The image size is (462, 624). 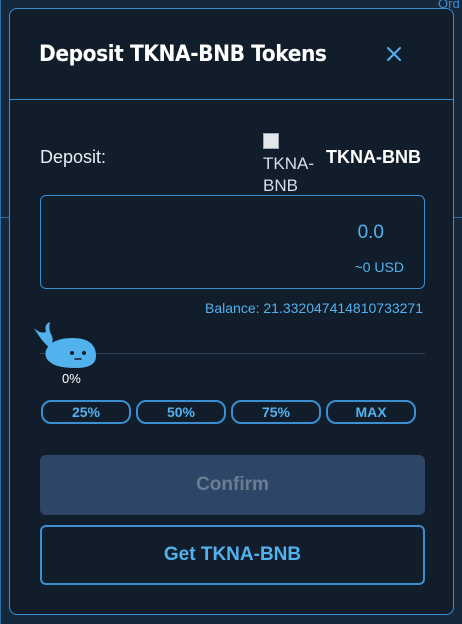 I want to click on confirm-button: Confirm, so click(x=232, y=485).